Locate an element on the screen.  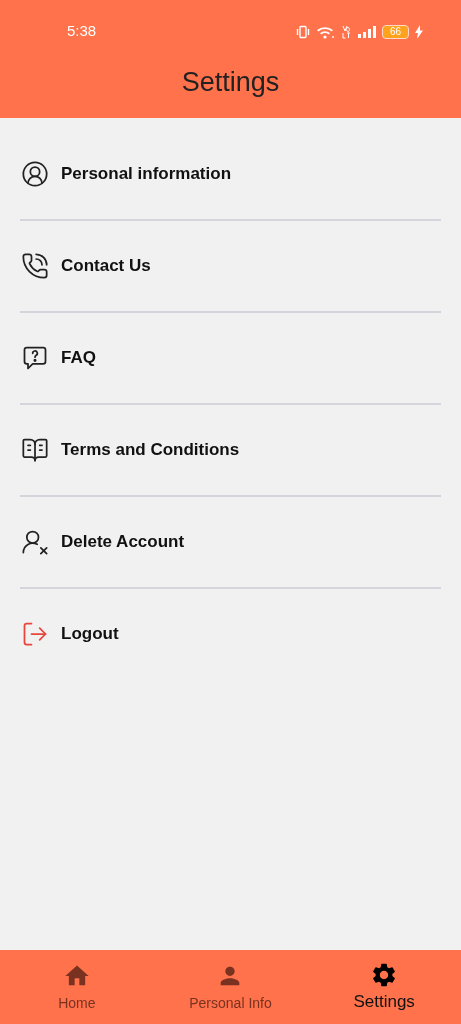
wifi-icon is located at coordinates (326, 31).